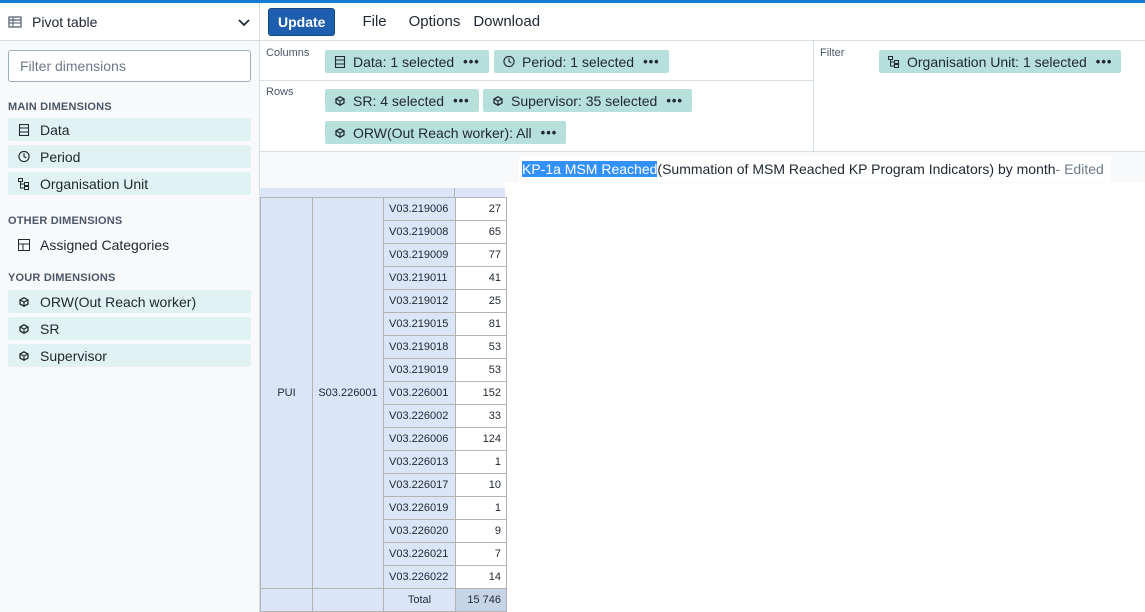 The width and height of the screenshot is (1145, 612). I want to click on value-cell: 124, so click(481, 439).